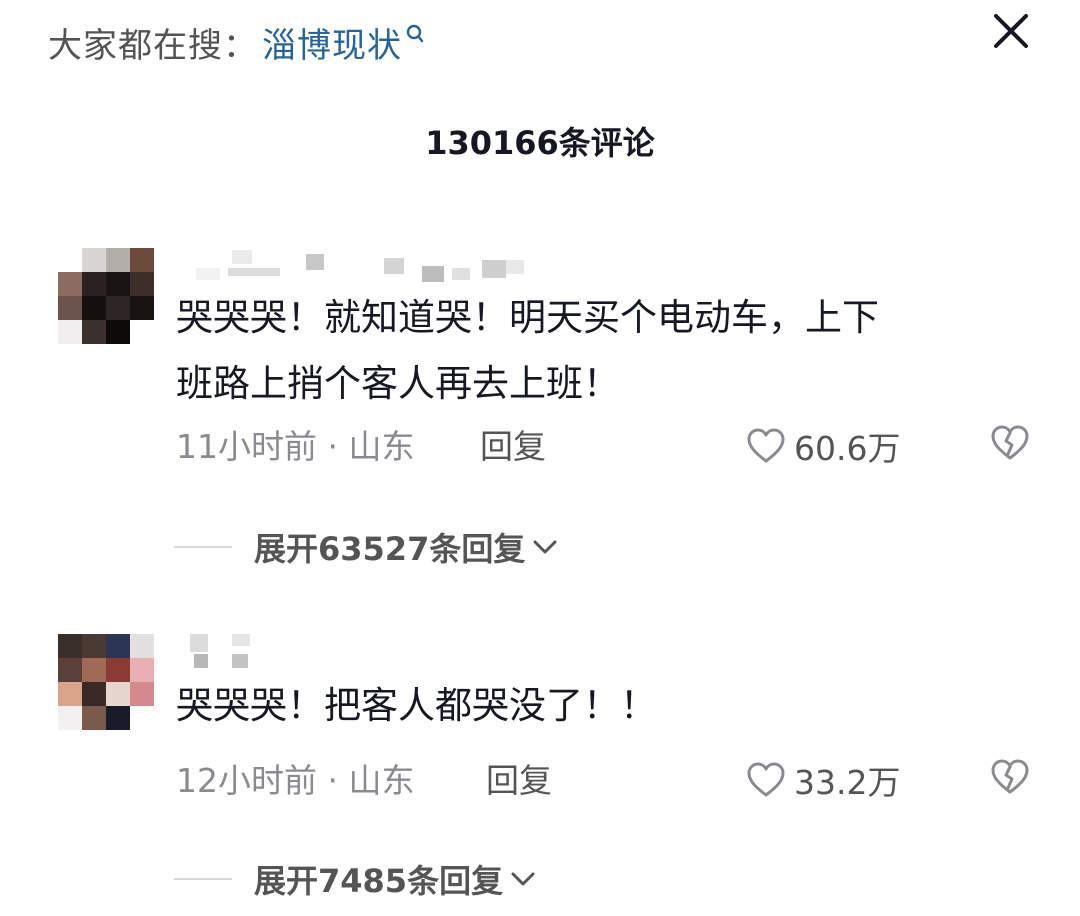  What do you see at coordinates (416, 705) in the screenshot?
I see `comment-text-line: 哭哭哭！把客人都哭没了！！` at bounding box center [416, 705].